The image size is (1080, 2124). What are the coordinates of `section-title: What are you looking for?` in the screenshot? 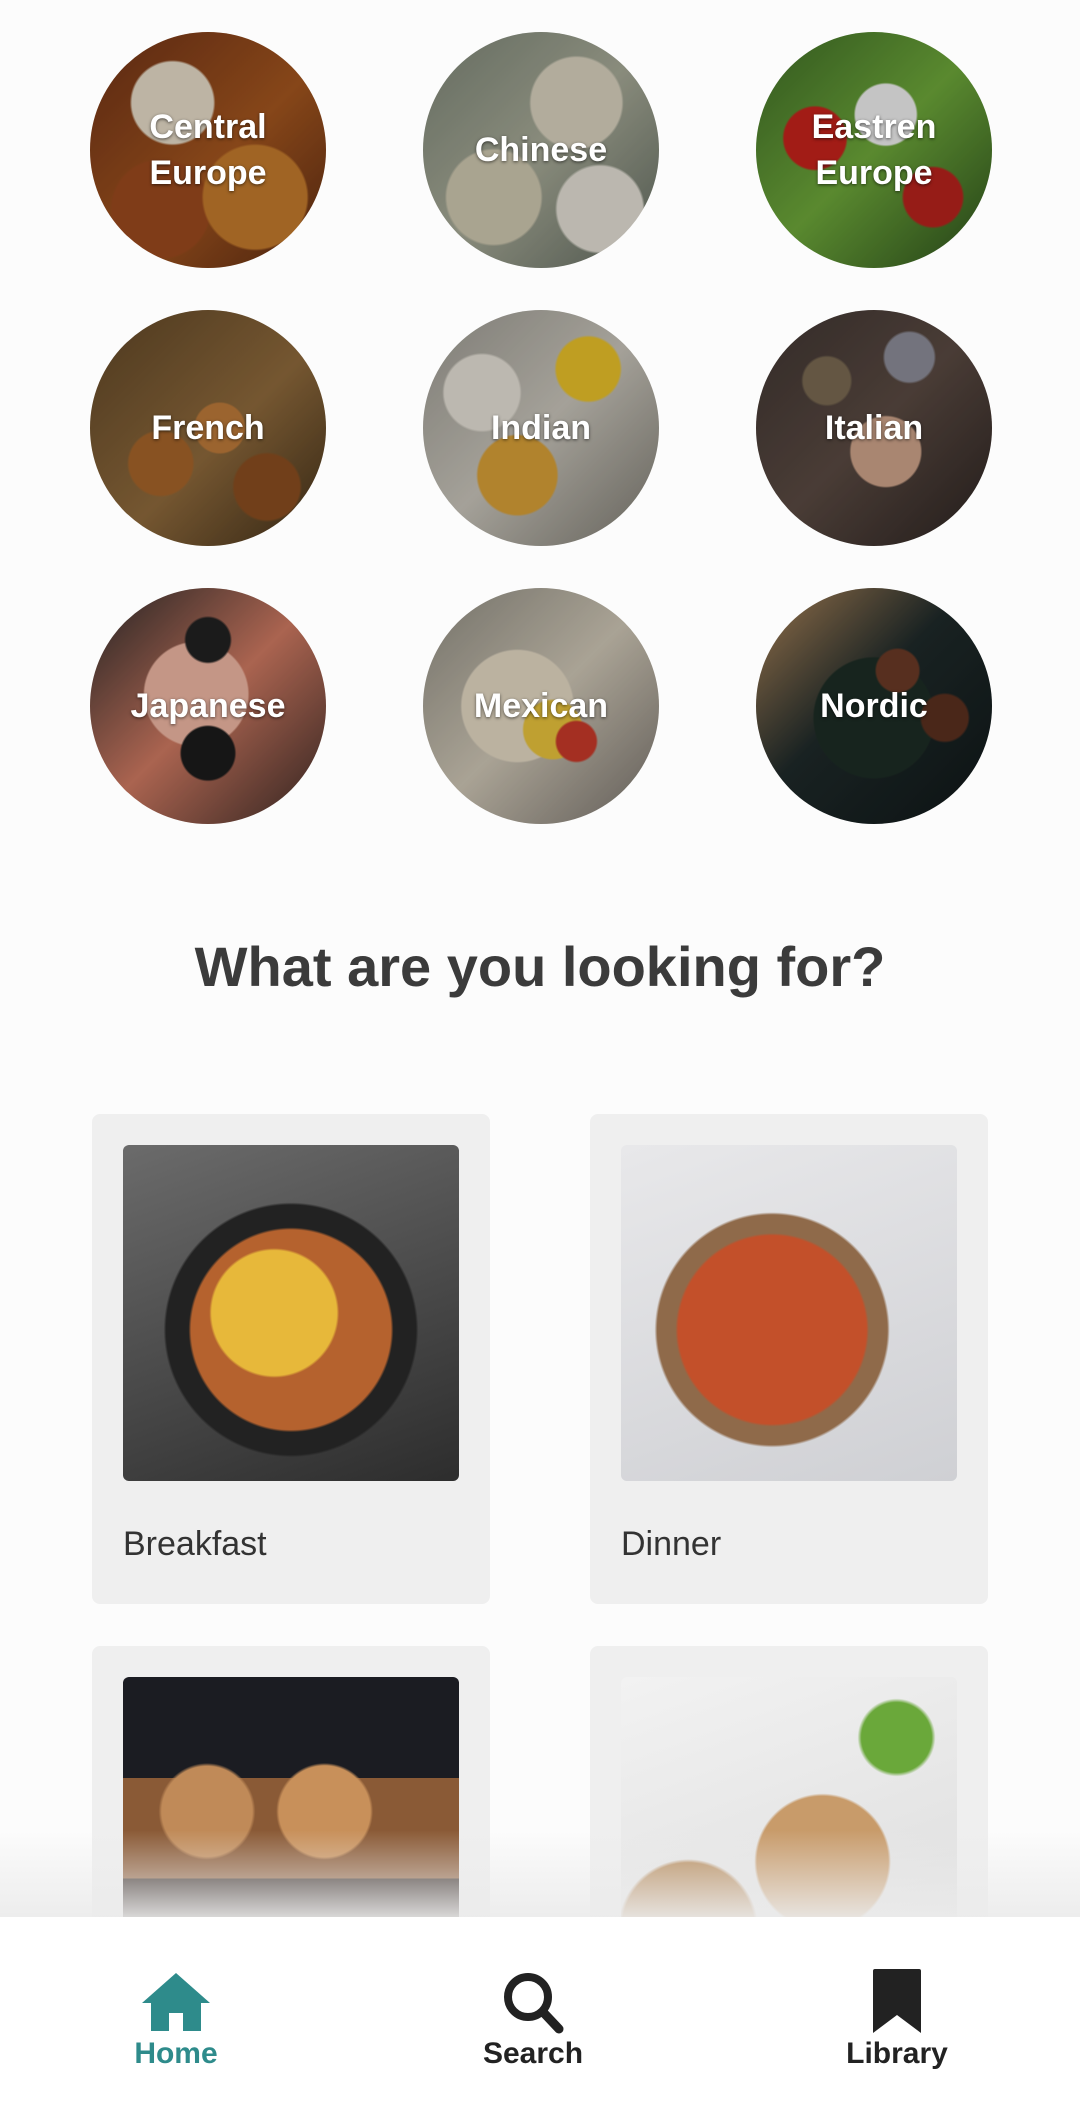 It's located at (540, 966).